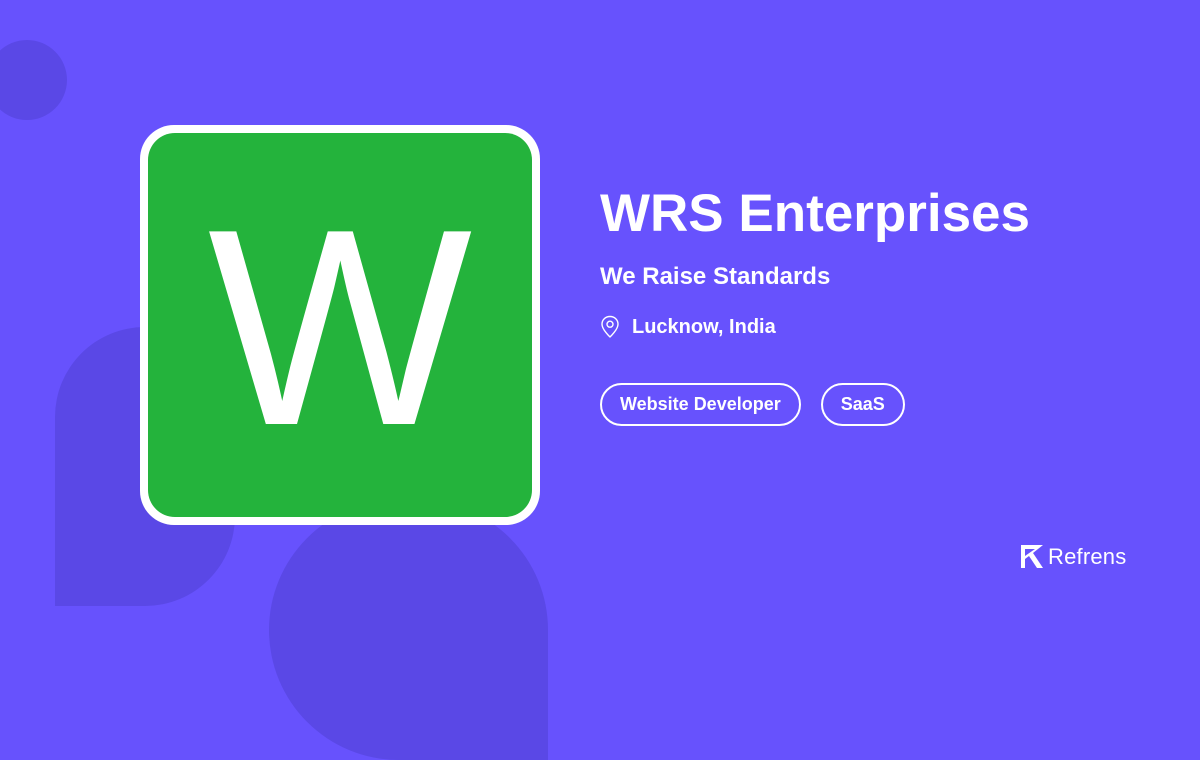 The width and height of the screenshot is (1200, 760). I want to click on map-pin-icon, so click(610, 327).